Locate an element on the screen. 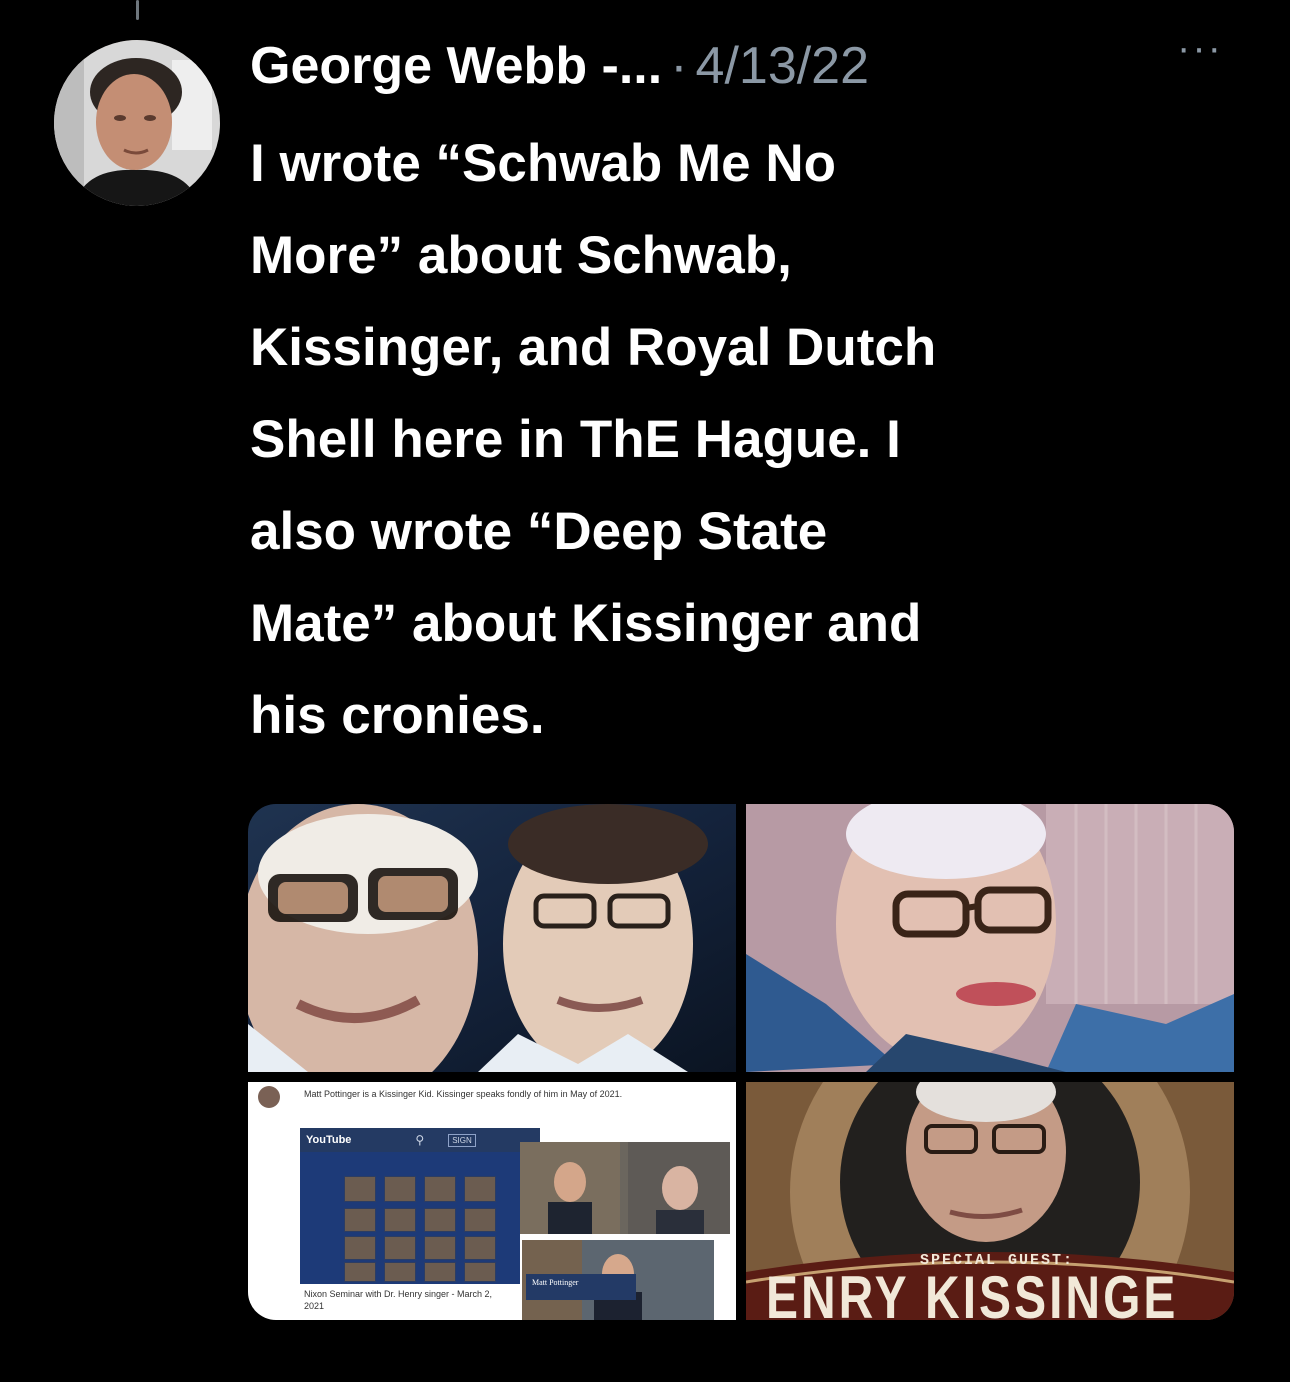 Image resolution: width=1290 pixels, height=1382 pixels. more-options-button: ··· is located at coordinates (1200, 48).